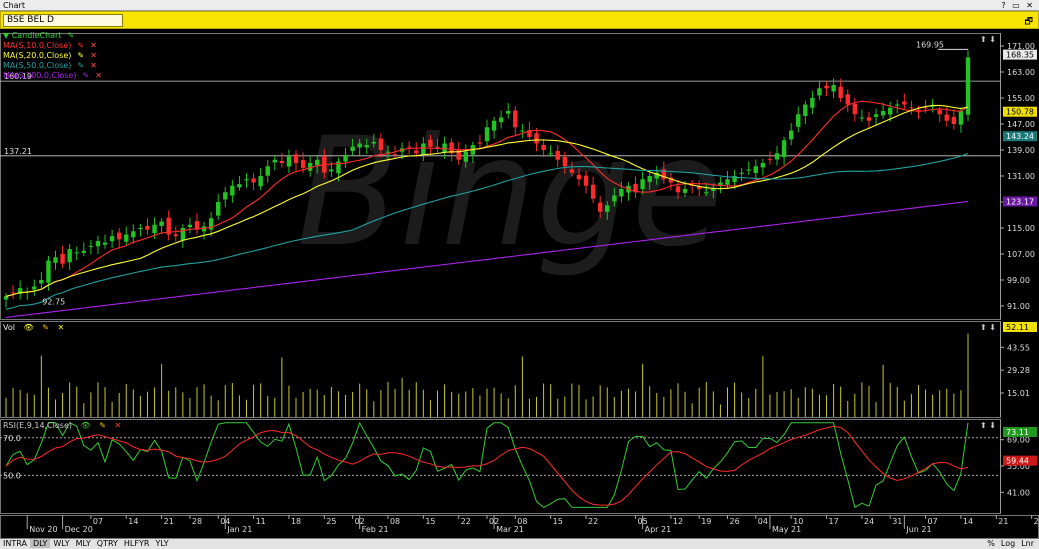 This screenshot has height=549, width=1039. Describe the element at coordinates (52, 46) in the screenshot. I see `legend-item-ma10: MA(S,10.0,Close) ✎ ✕` at that location.